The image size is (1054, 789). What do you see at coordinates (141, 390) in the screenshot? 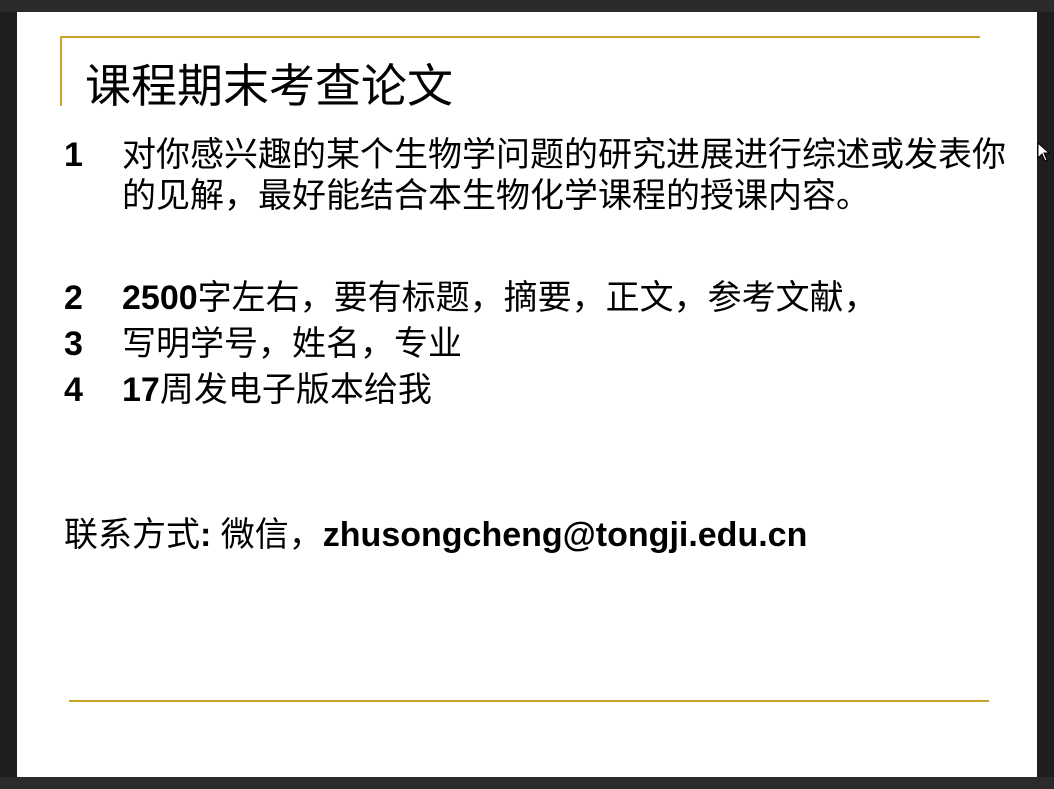
I see `week-number: 17` at bounding box center [141, 390].